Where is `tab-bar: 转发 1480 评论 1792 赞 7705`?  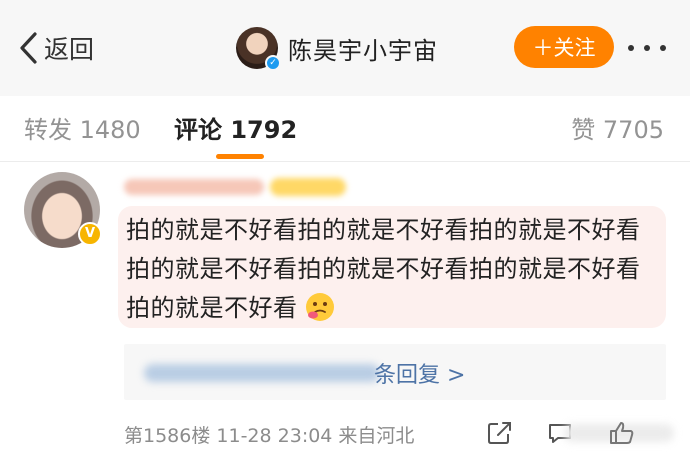
tab-bar: 转发 1480 评论 1792 赞 7705 is located at coordinates (345, 129).